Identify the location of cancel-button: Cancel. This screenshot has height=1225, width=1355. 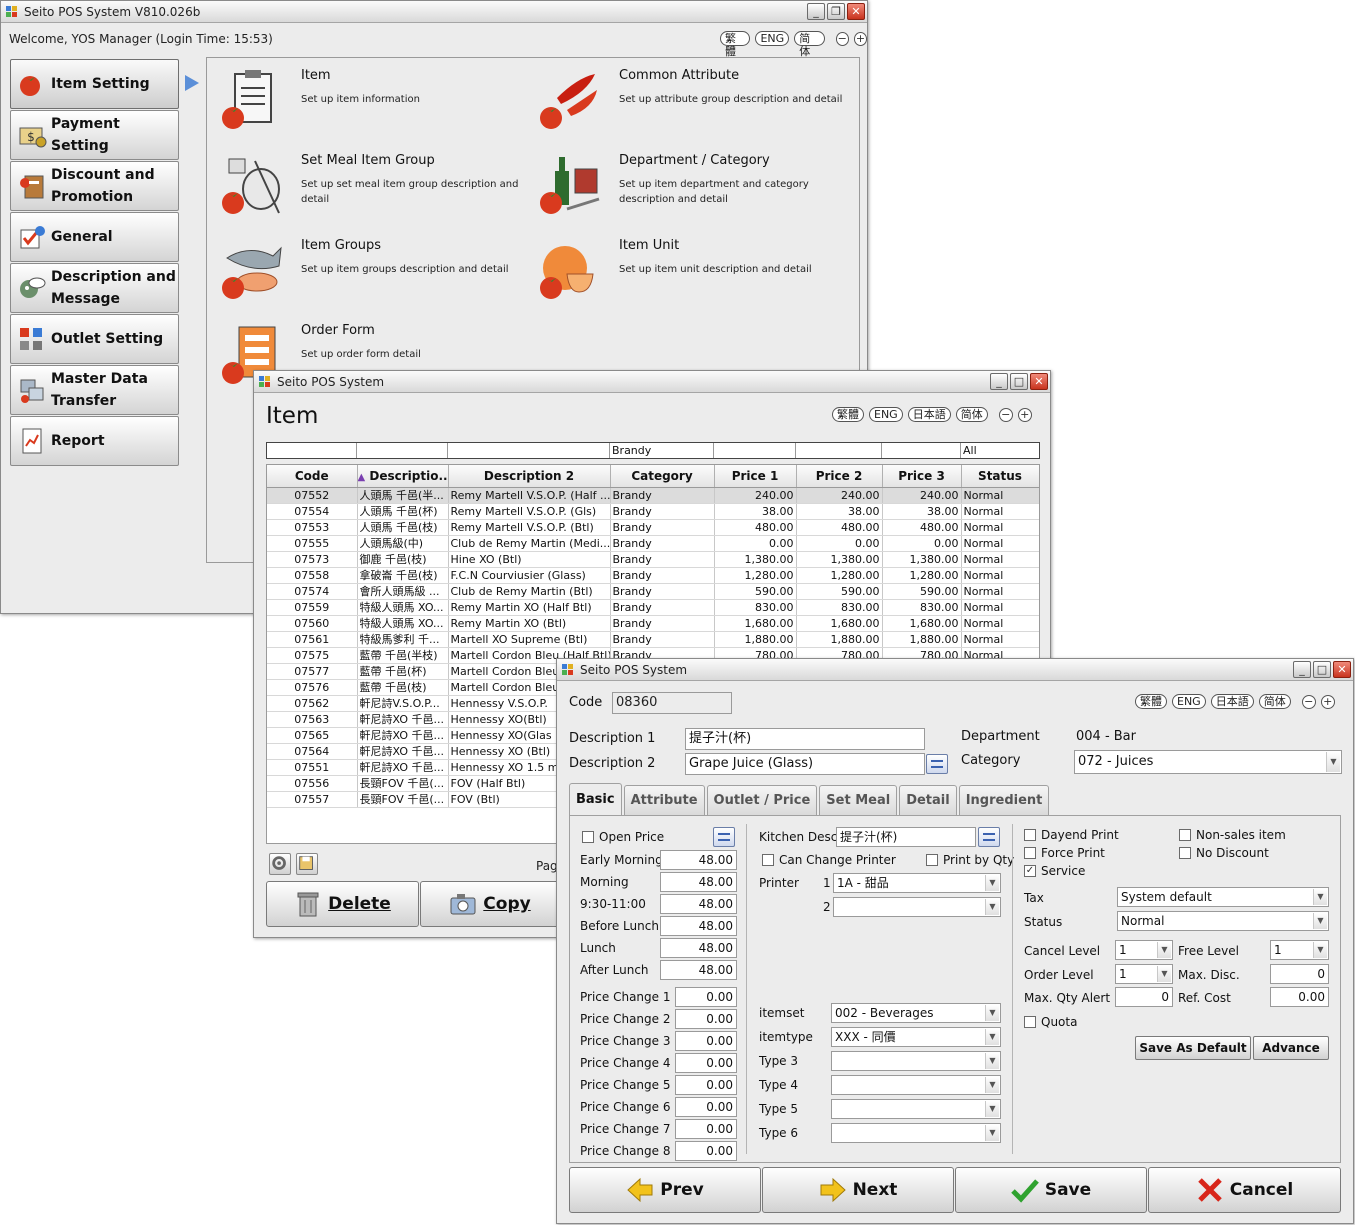
(1244, 1190).